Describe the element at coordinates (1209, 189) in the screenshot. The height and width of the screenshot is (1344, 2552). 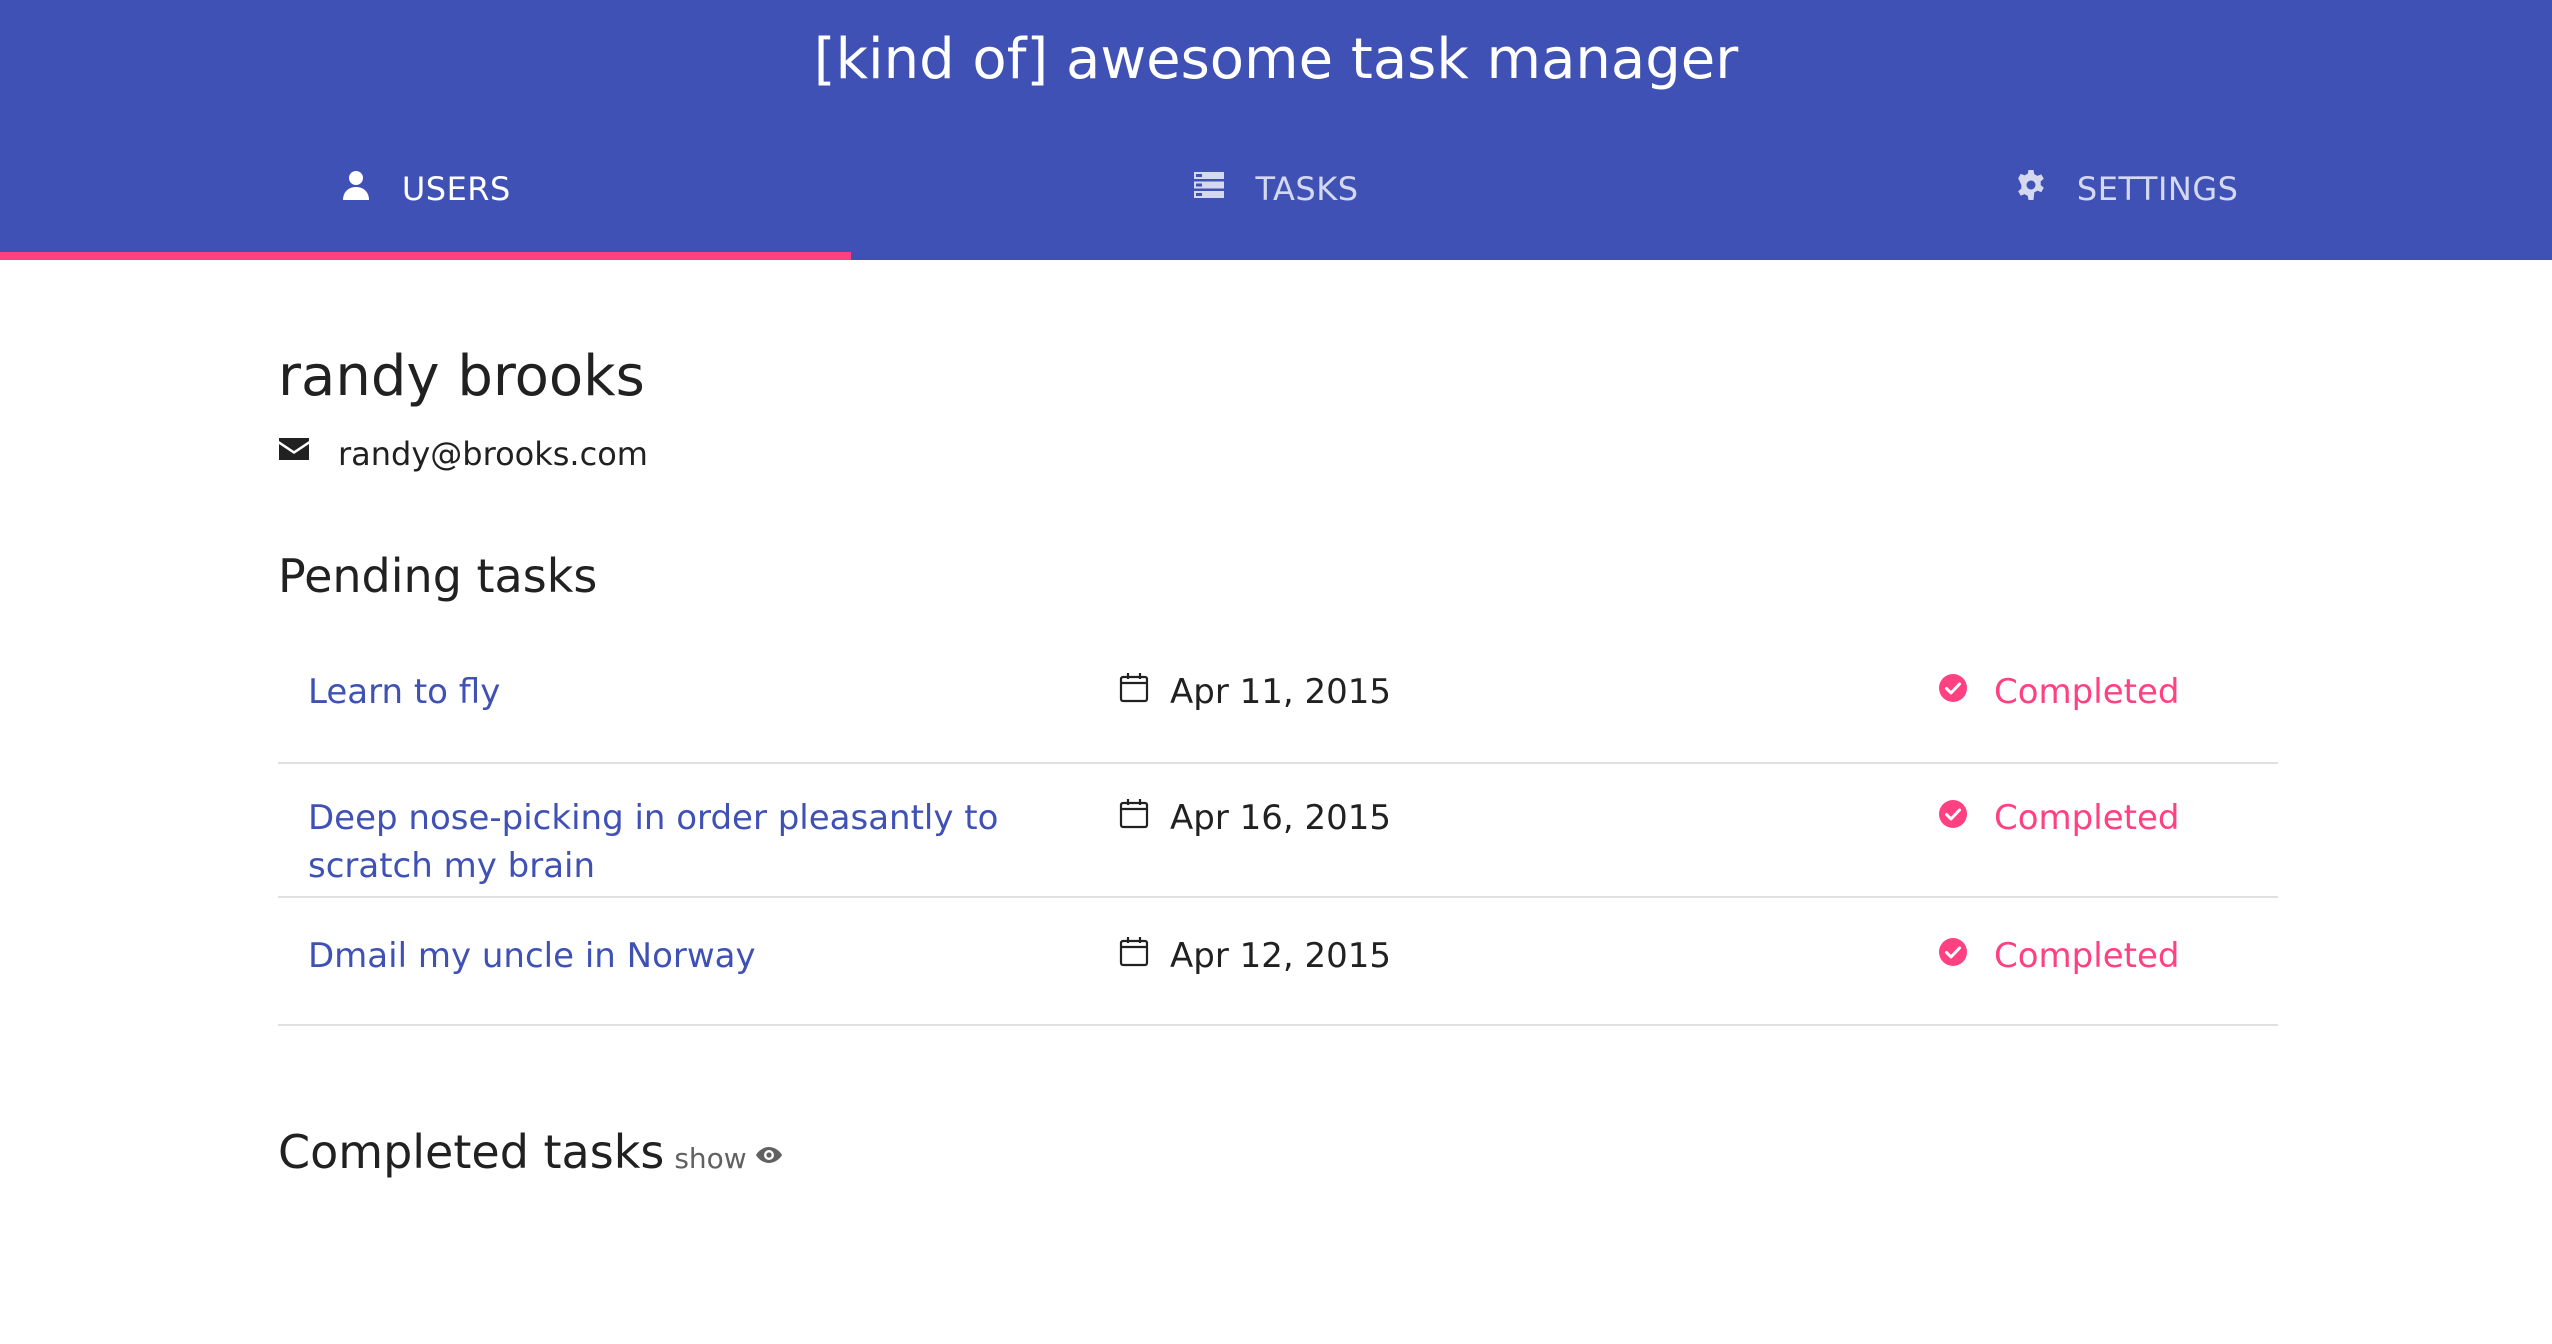
I see `list-icon` at that location.